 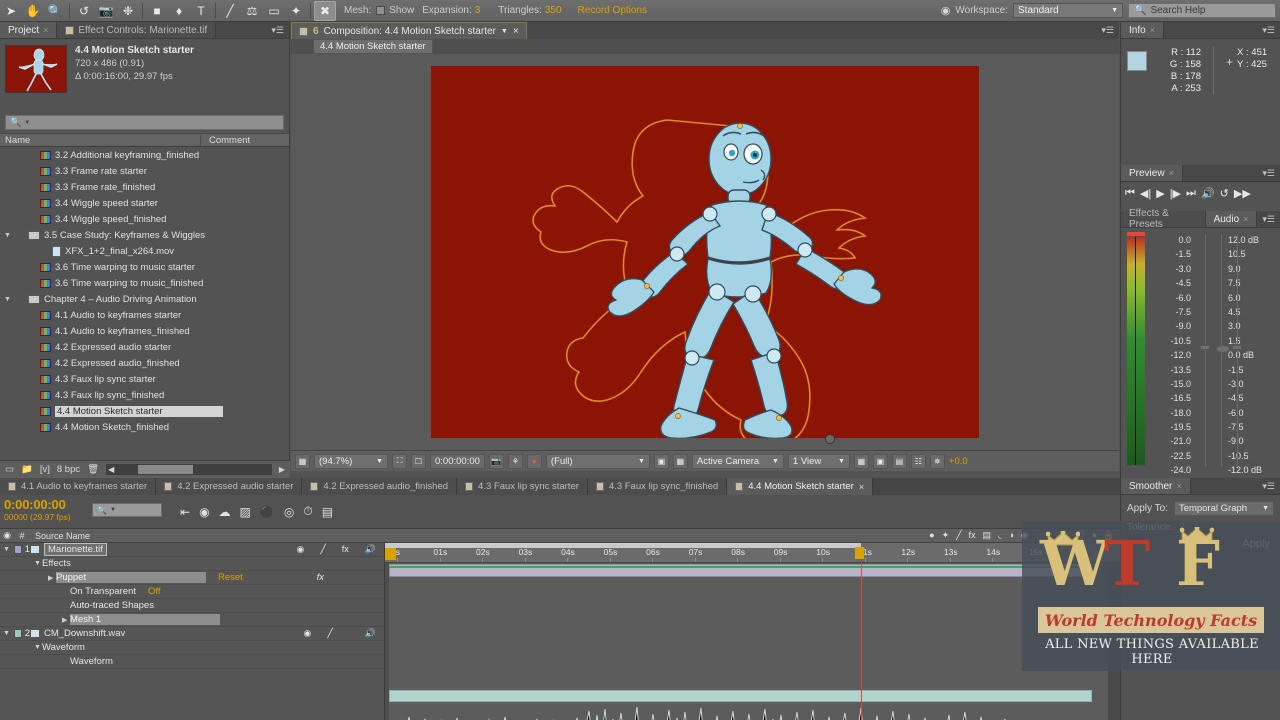 I want to click on project-item: 4.4 Motion Sketch starter, so click(x=144, y=411).